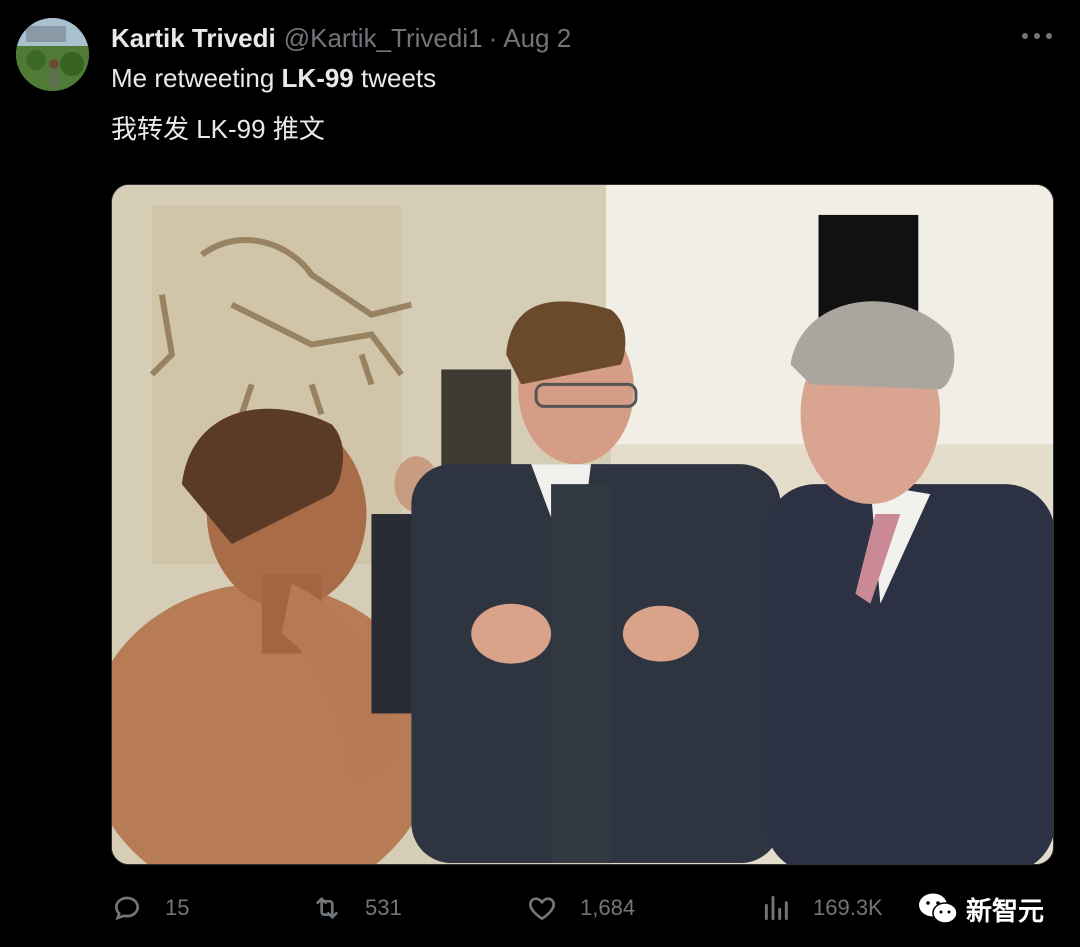 The width and height of the screenshot is (1080, 947). I want to click on like-count: 1,684, so click(608, 907).